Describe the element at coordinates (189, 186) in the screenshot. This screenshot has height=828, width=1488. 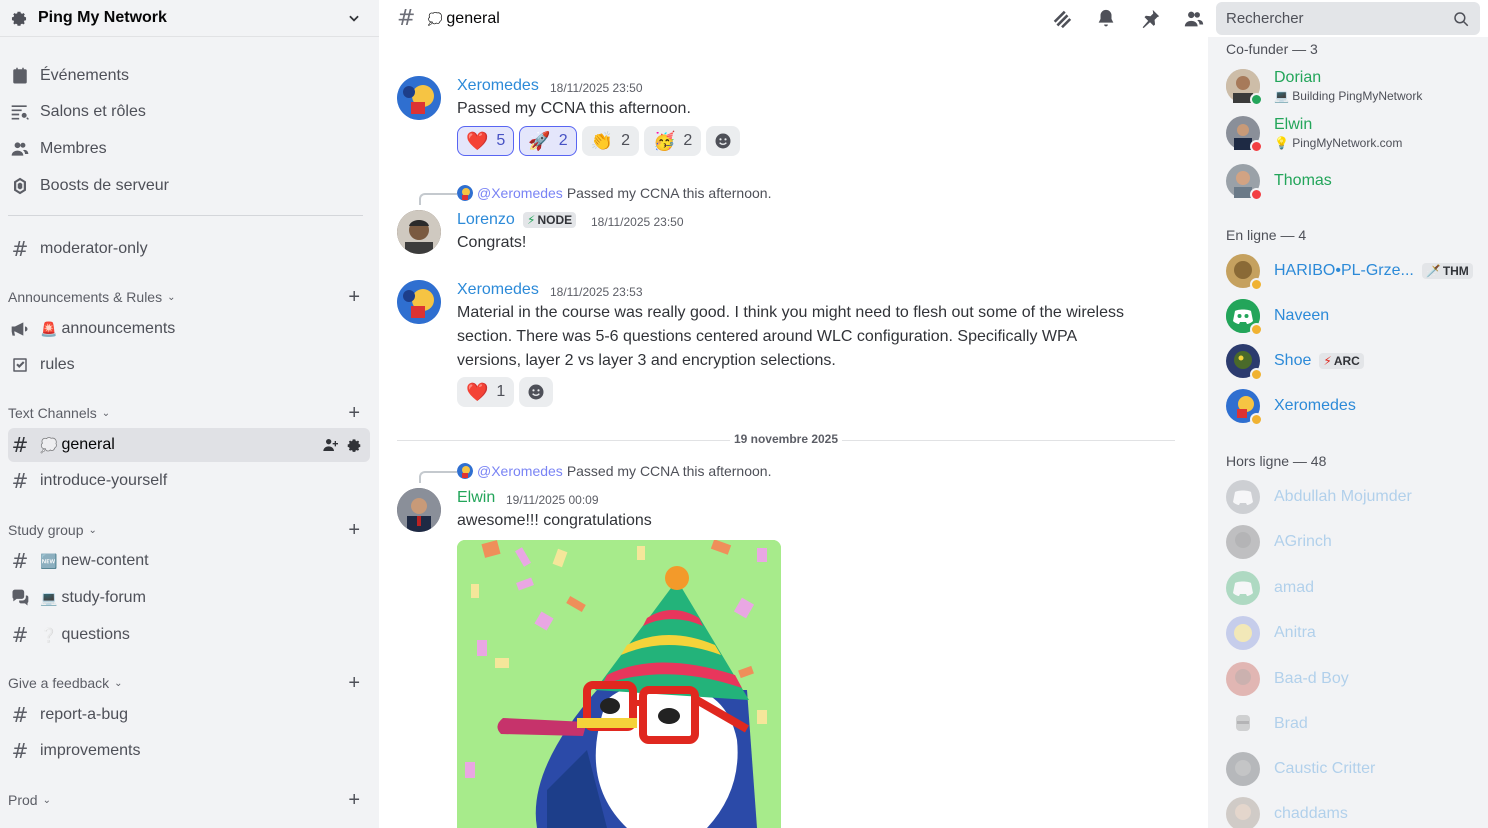
I see `sidebar-item-boosts: Boosts de serveur` at that location.